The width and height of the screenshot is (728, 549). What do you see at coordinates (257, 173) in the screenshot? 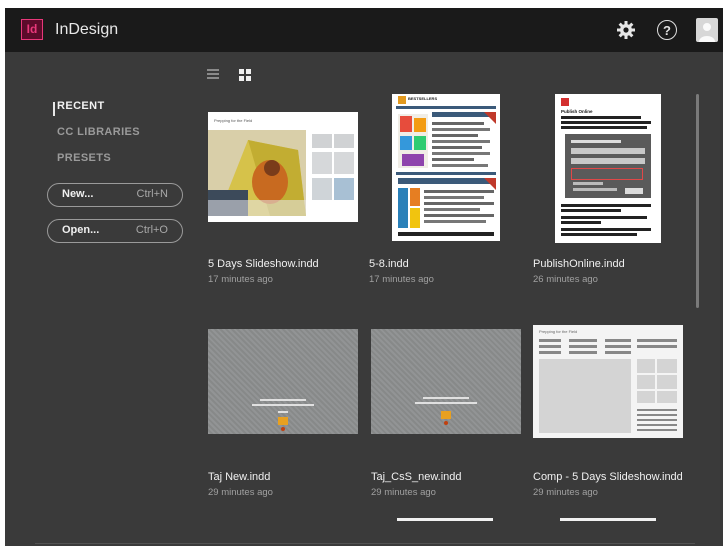
I see `tent-photo` at bounding box center [257, 173].